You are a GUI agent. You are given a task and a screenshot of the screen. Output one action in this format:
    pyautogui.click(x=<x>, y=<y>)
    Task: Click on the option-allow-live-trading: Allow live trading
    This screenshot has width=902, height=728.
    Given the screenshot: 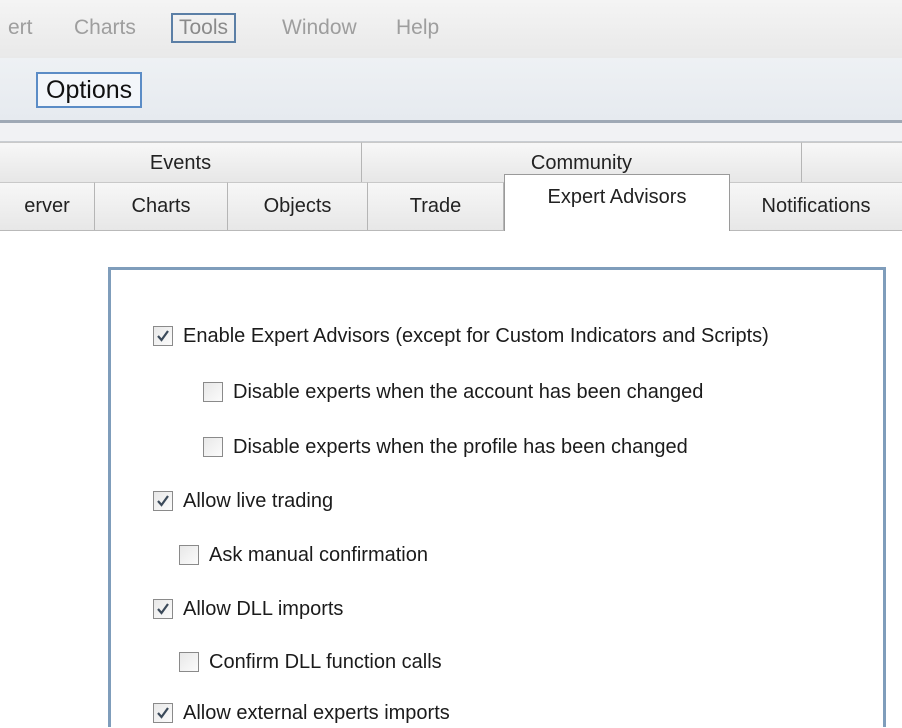 What is the action you would take?
    pyautogui.click(x=243, y=501)
    